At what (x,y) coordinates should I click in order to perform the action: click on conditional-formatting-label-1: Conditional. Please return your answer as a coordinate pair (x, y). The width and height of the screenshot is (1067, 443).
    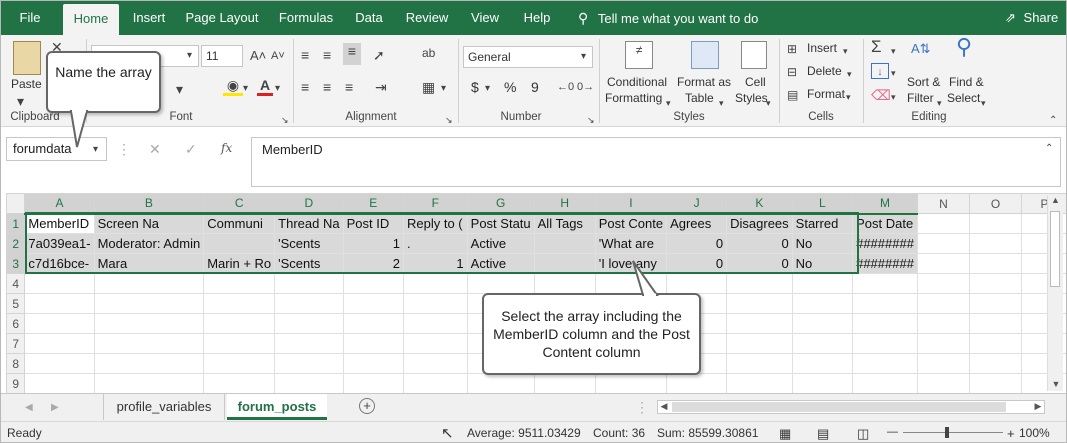
    Looking at the image, I should click on (637, 82).